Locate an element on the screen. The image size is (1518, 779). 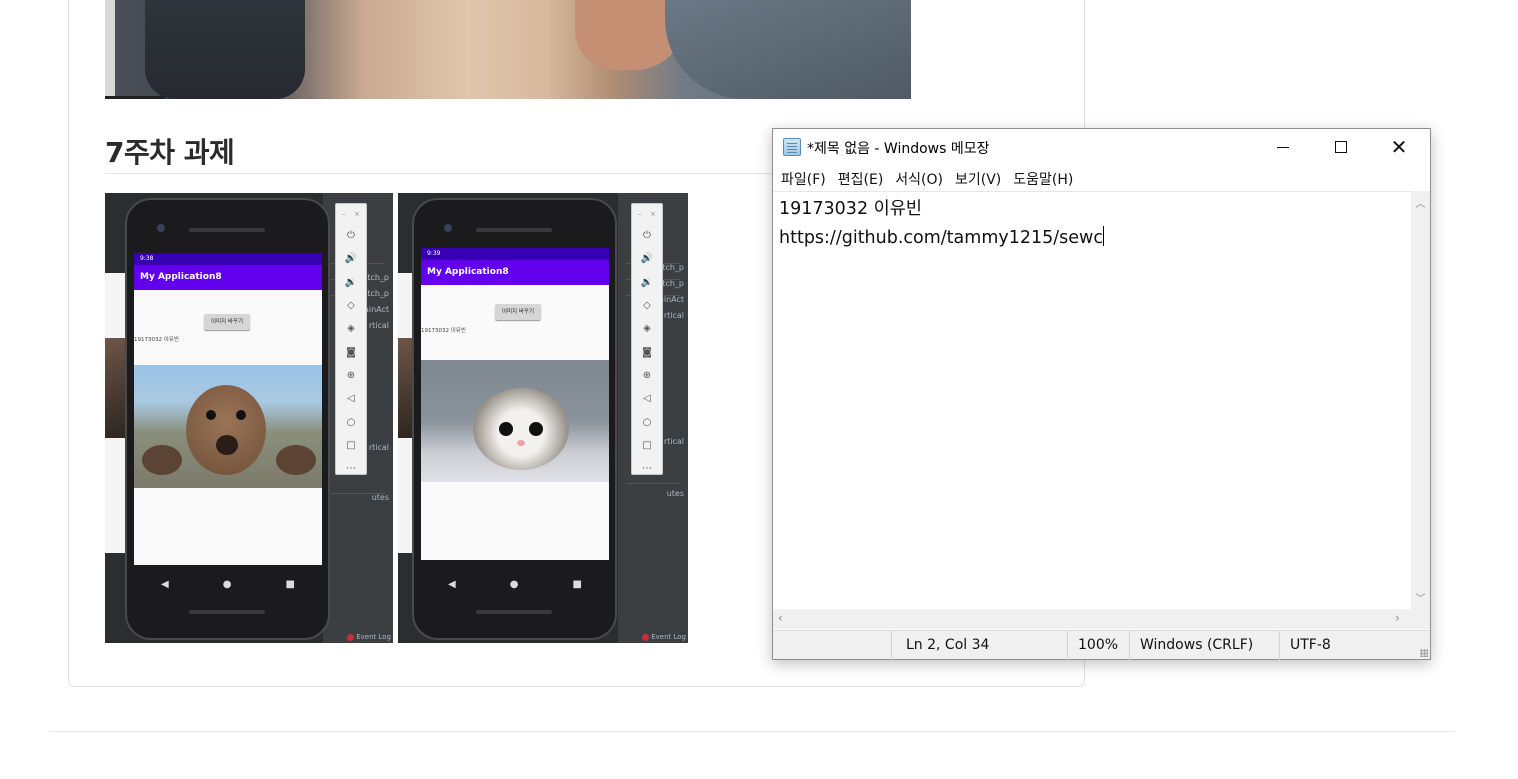
title-divider is located at coordinates (439, 173).